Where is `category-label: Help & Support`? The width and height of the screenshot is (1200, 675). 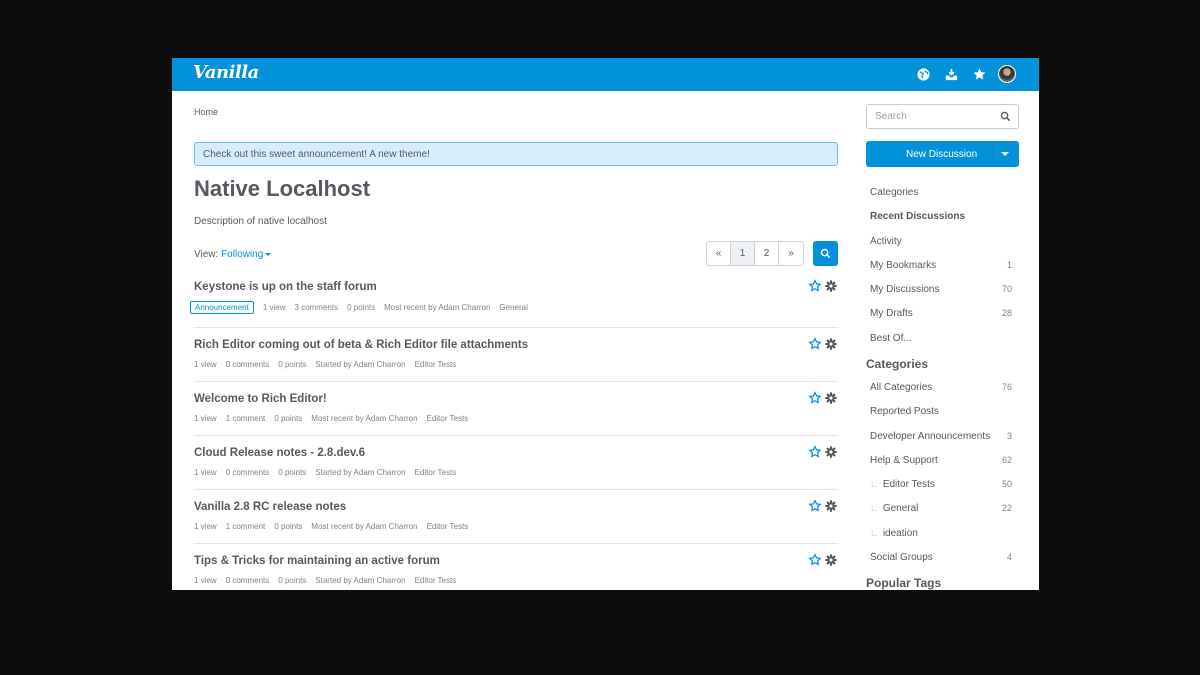 category-label: Help & Support is located at coordinates (904, 460).